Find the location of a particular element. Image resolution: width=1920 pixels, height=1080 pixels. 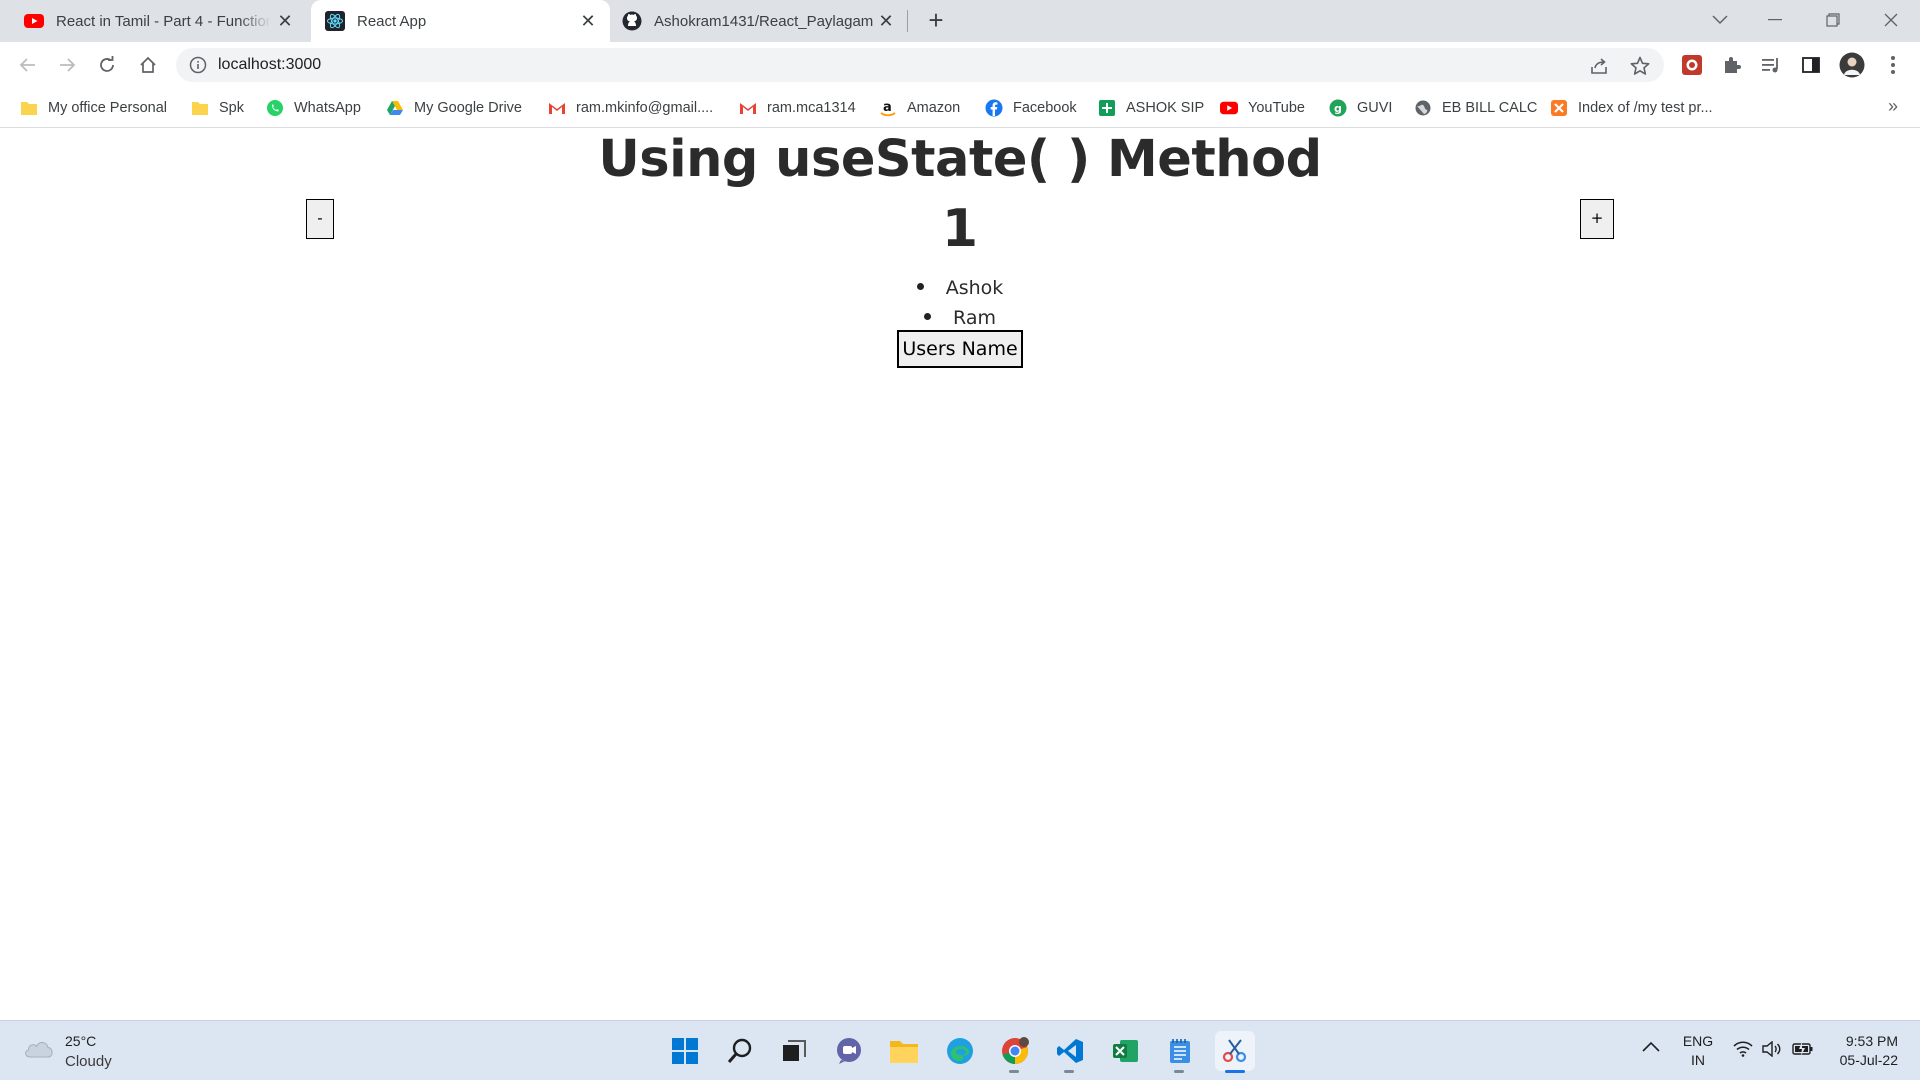

media-queue-icon is located at coordinates (1771, 65).